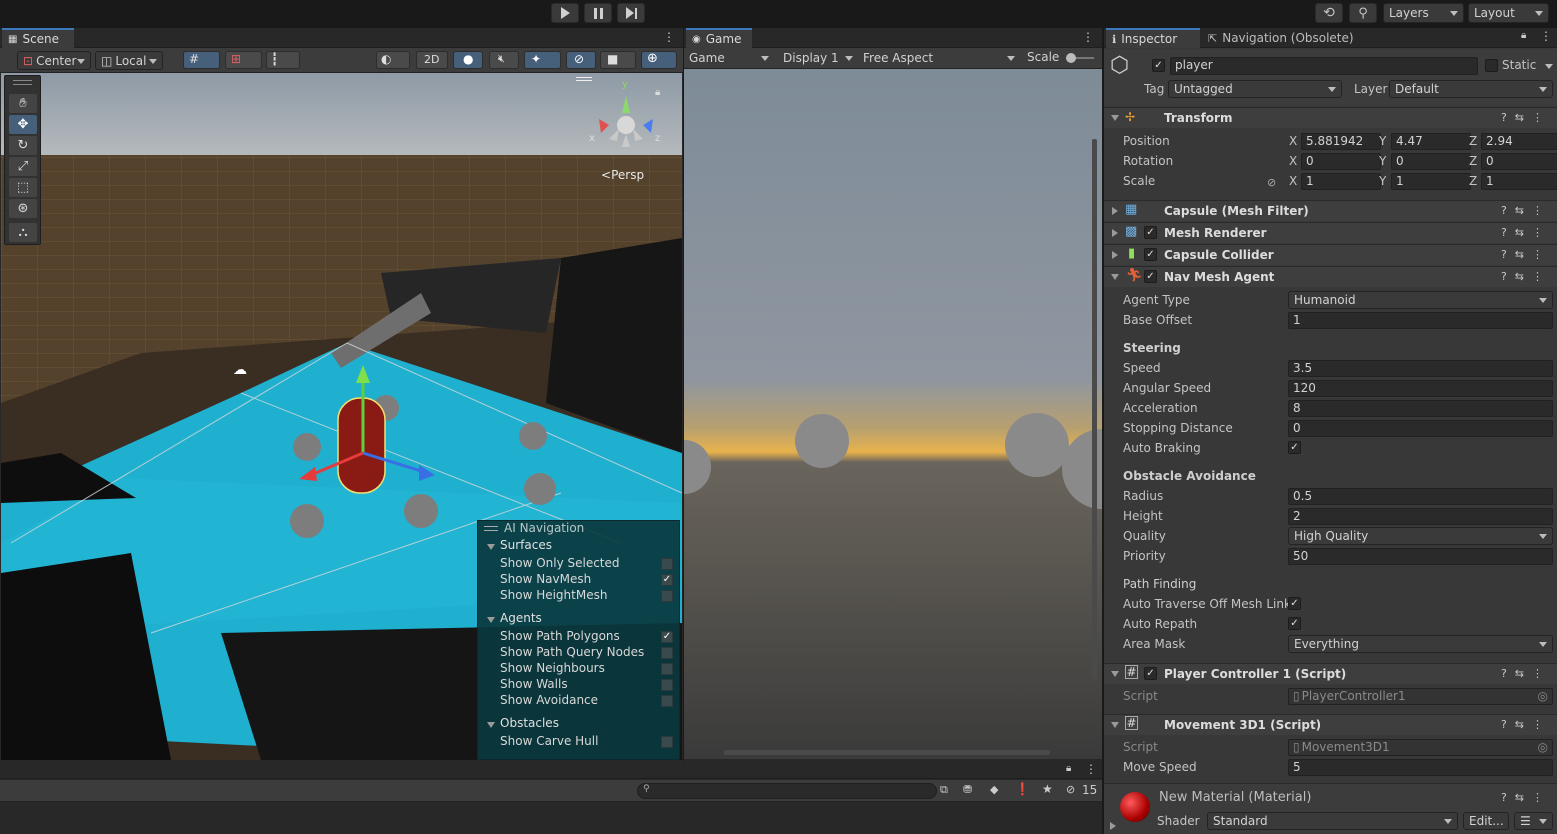  Describe the element at coordinates (1420, 644) in the screenshot. I see `area-mask-dropdown: Everything` at that location.